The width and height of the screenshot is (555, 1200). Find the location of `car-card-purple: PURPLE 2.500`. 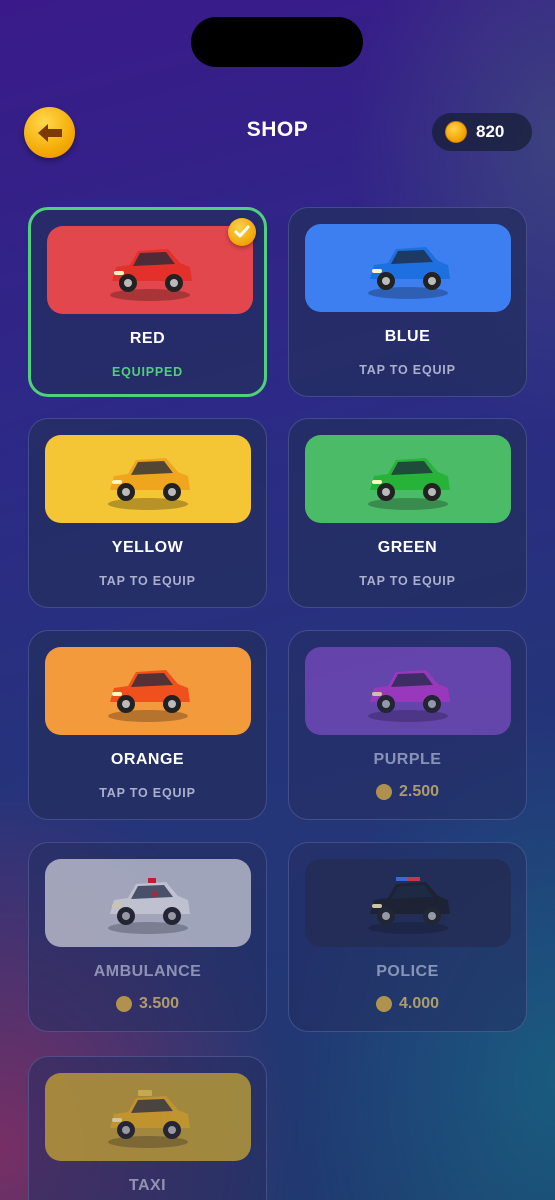

car-card-purple: PURPLE 2.500 is located at coordinates (407, 725).